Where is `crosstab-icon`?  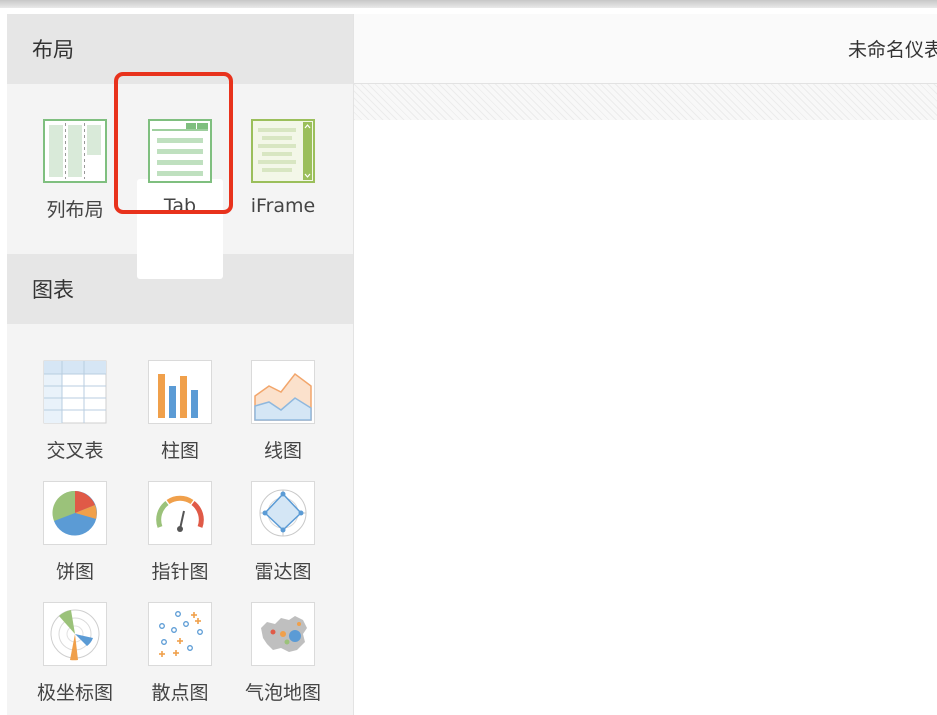 crosstab-icon is located at coordinates (75, 392).